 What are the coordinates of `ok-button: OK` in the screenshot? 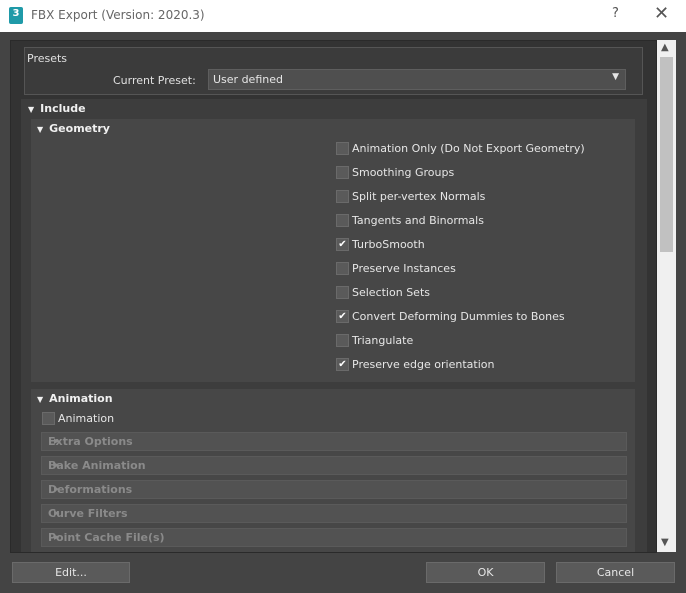 It's located at (485, 572).